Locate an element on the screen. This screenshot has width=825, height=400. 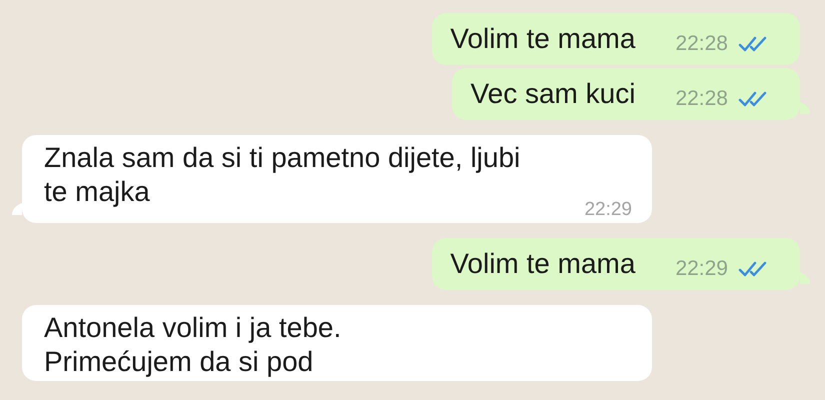
message-text: Znala sam da si ti pametno dijete, ljubi te majka is located at coordinates (283, 175).